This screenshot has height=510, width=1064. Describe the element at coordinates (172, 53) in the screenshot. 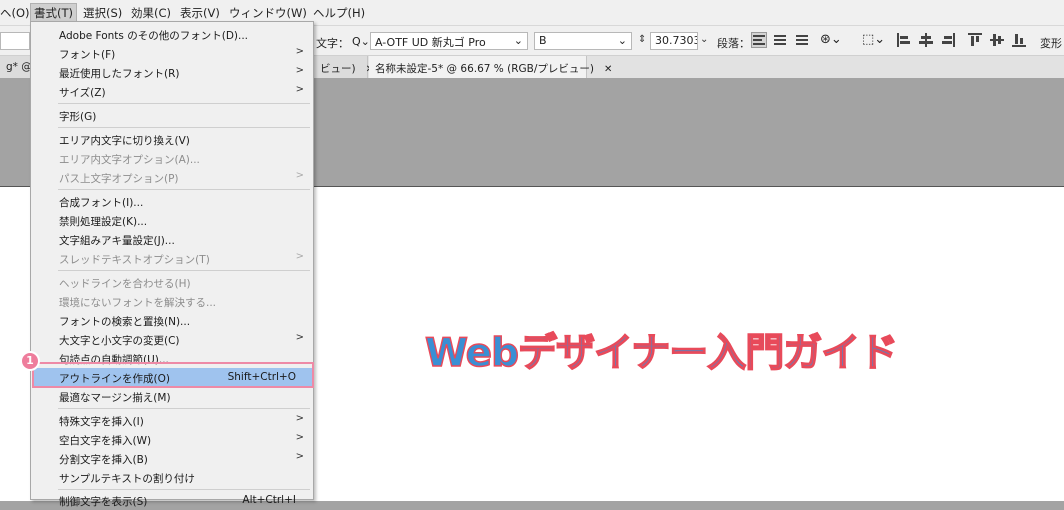

I see `menu-item-font: フォント(F) >` at that location.